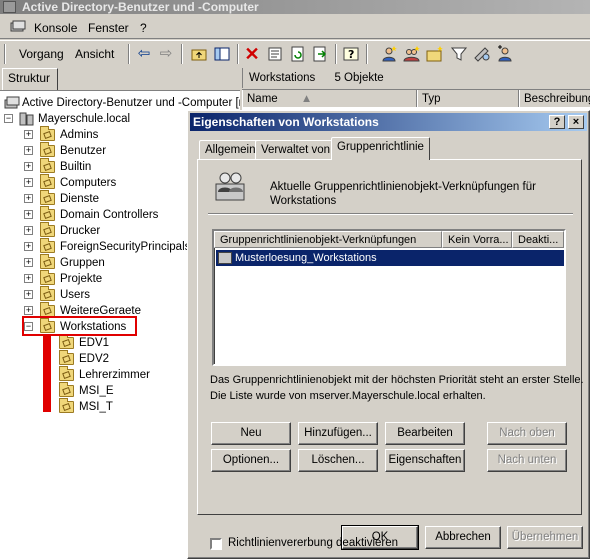 This screenshot has width=590, height=559. I want to click on divider, so click(390, 214).